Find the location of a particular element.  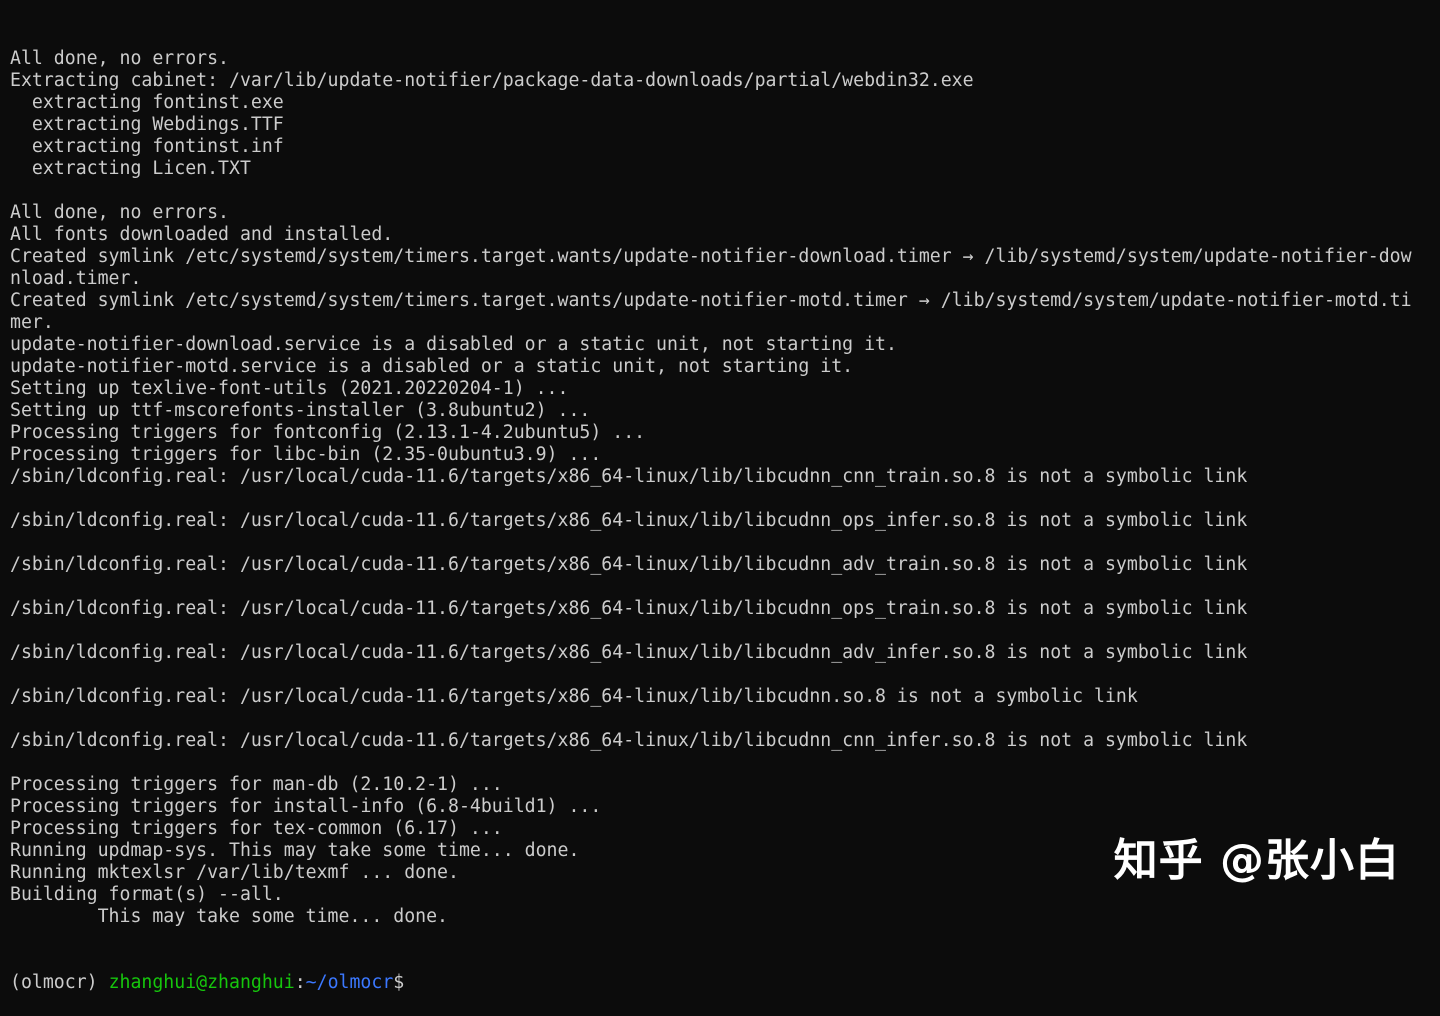

zhihu-watermark: 知乎 @张小白 is located at coordinates (1256, 860).